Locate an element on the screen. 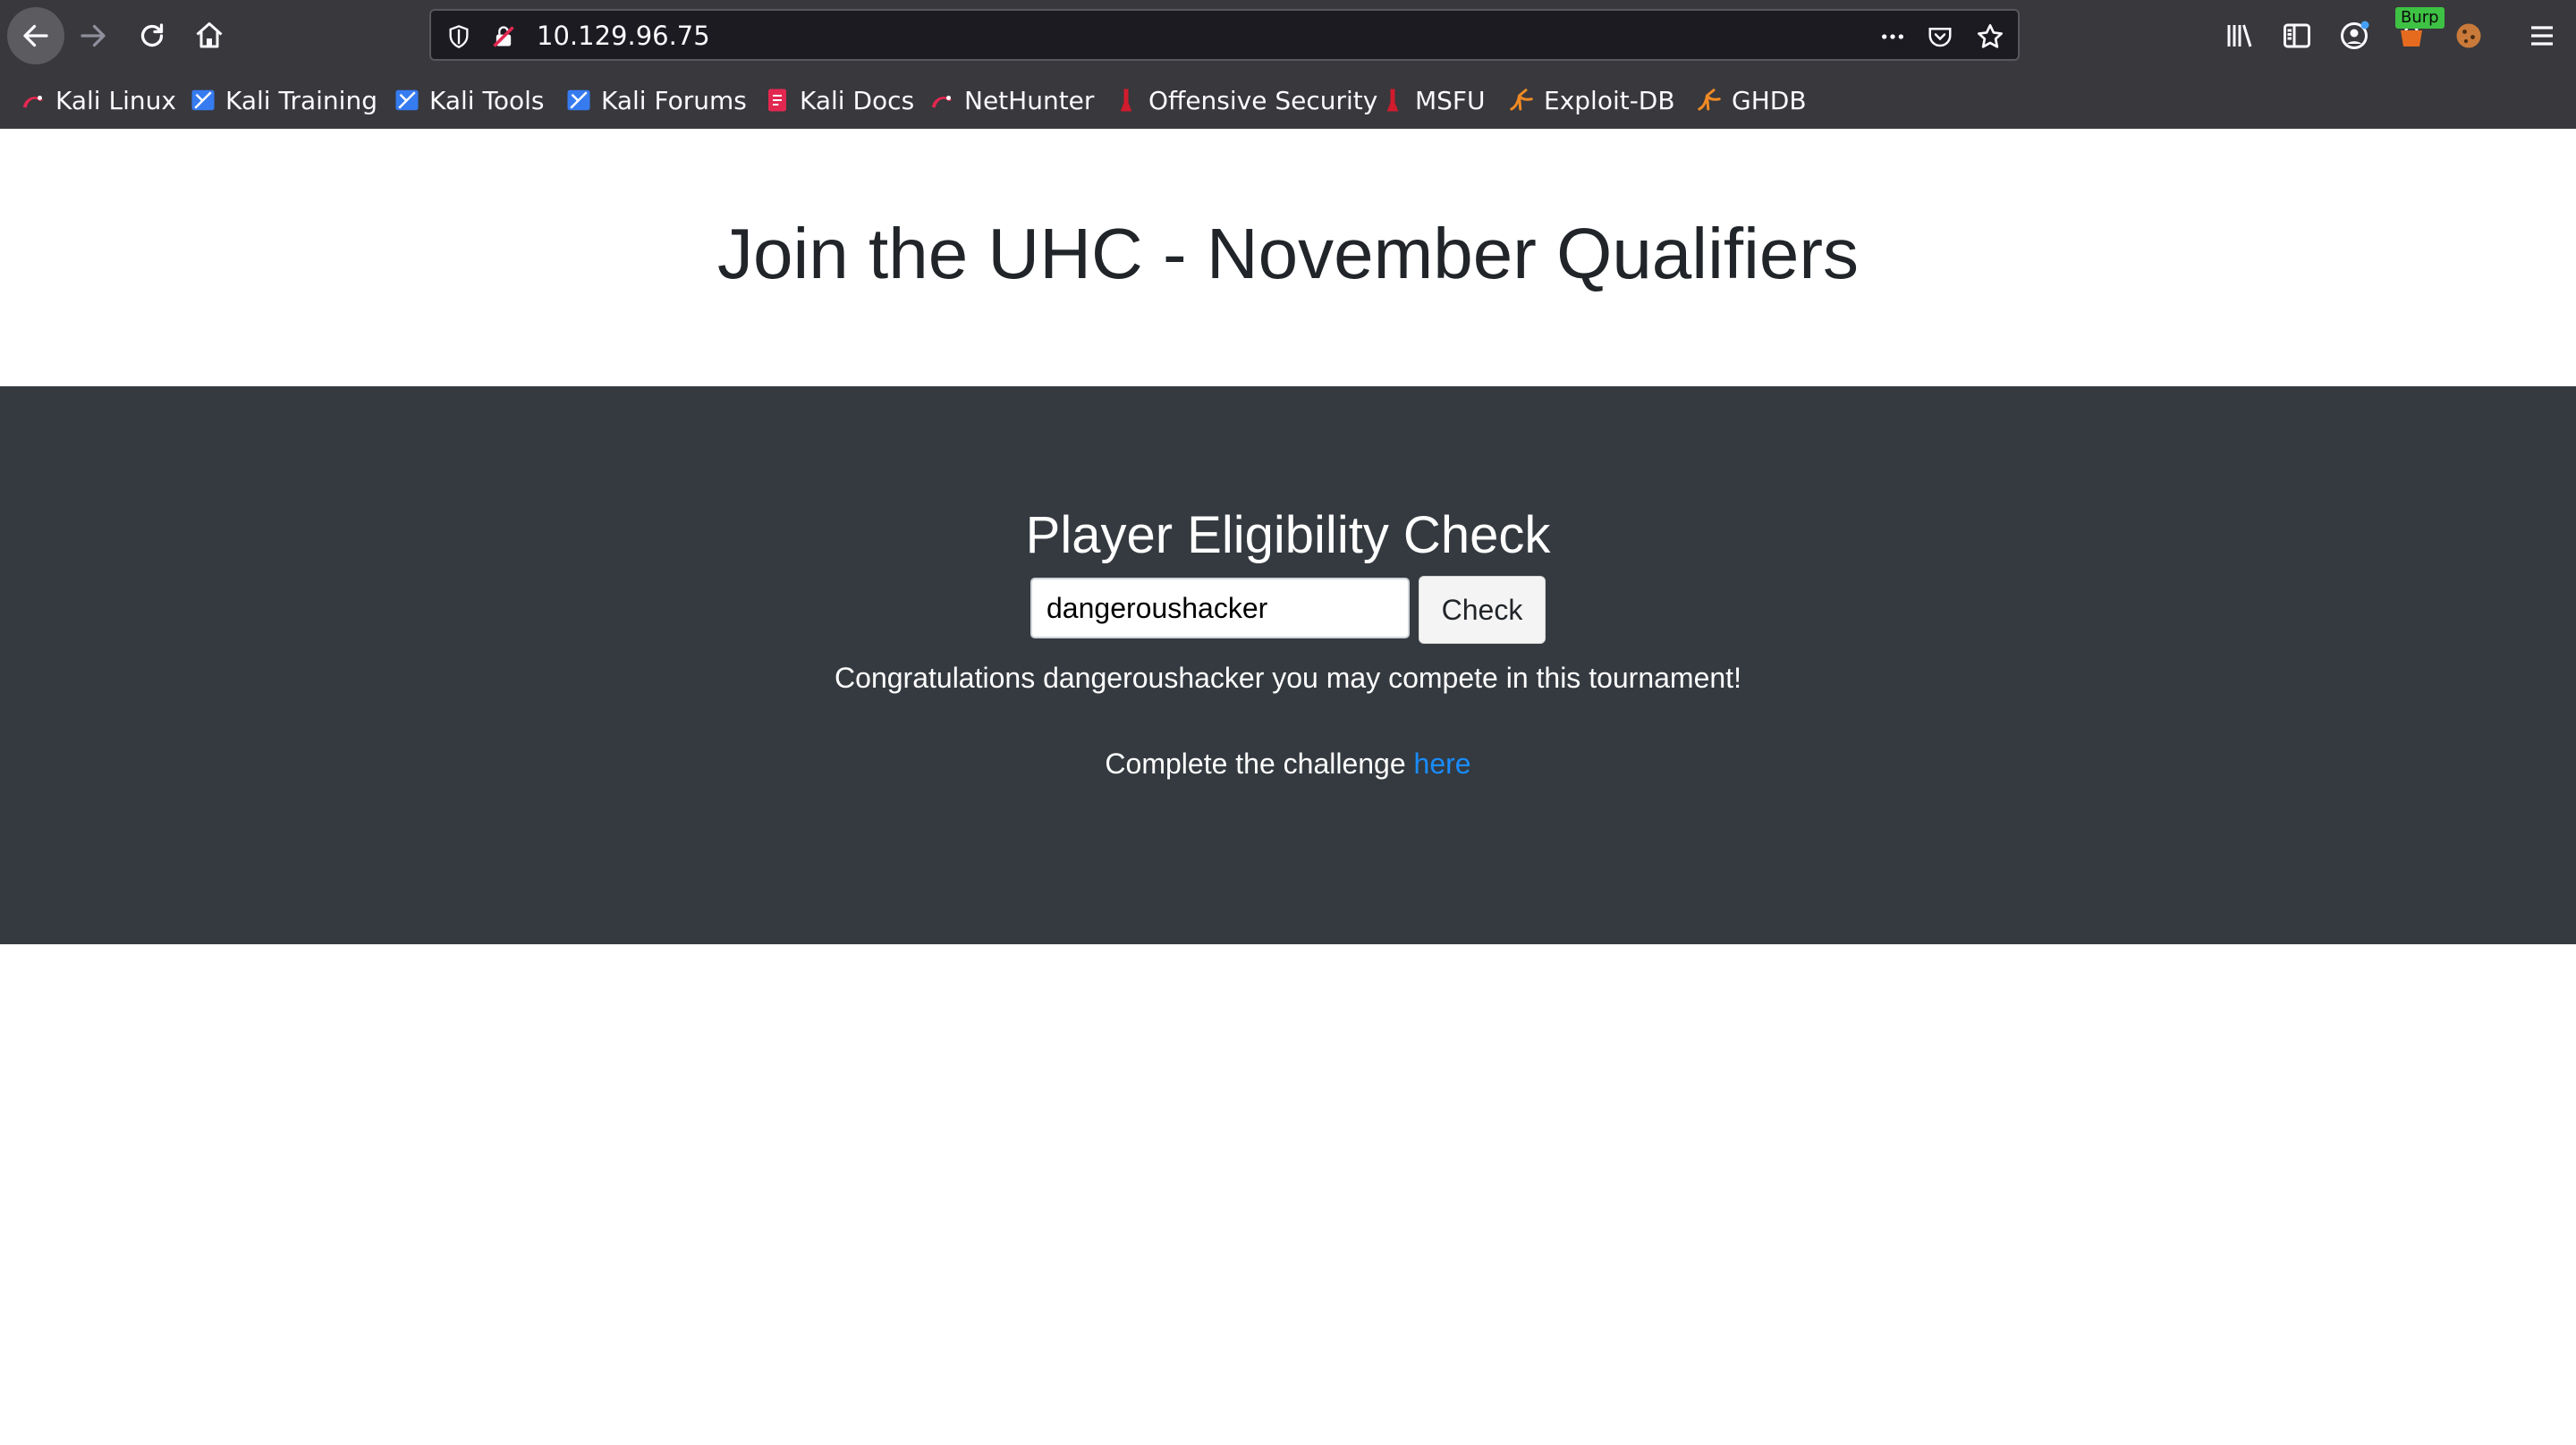 This screenshot has width=2576, height=1445. home-icon is located at coordinates (209, 35).